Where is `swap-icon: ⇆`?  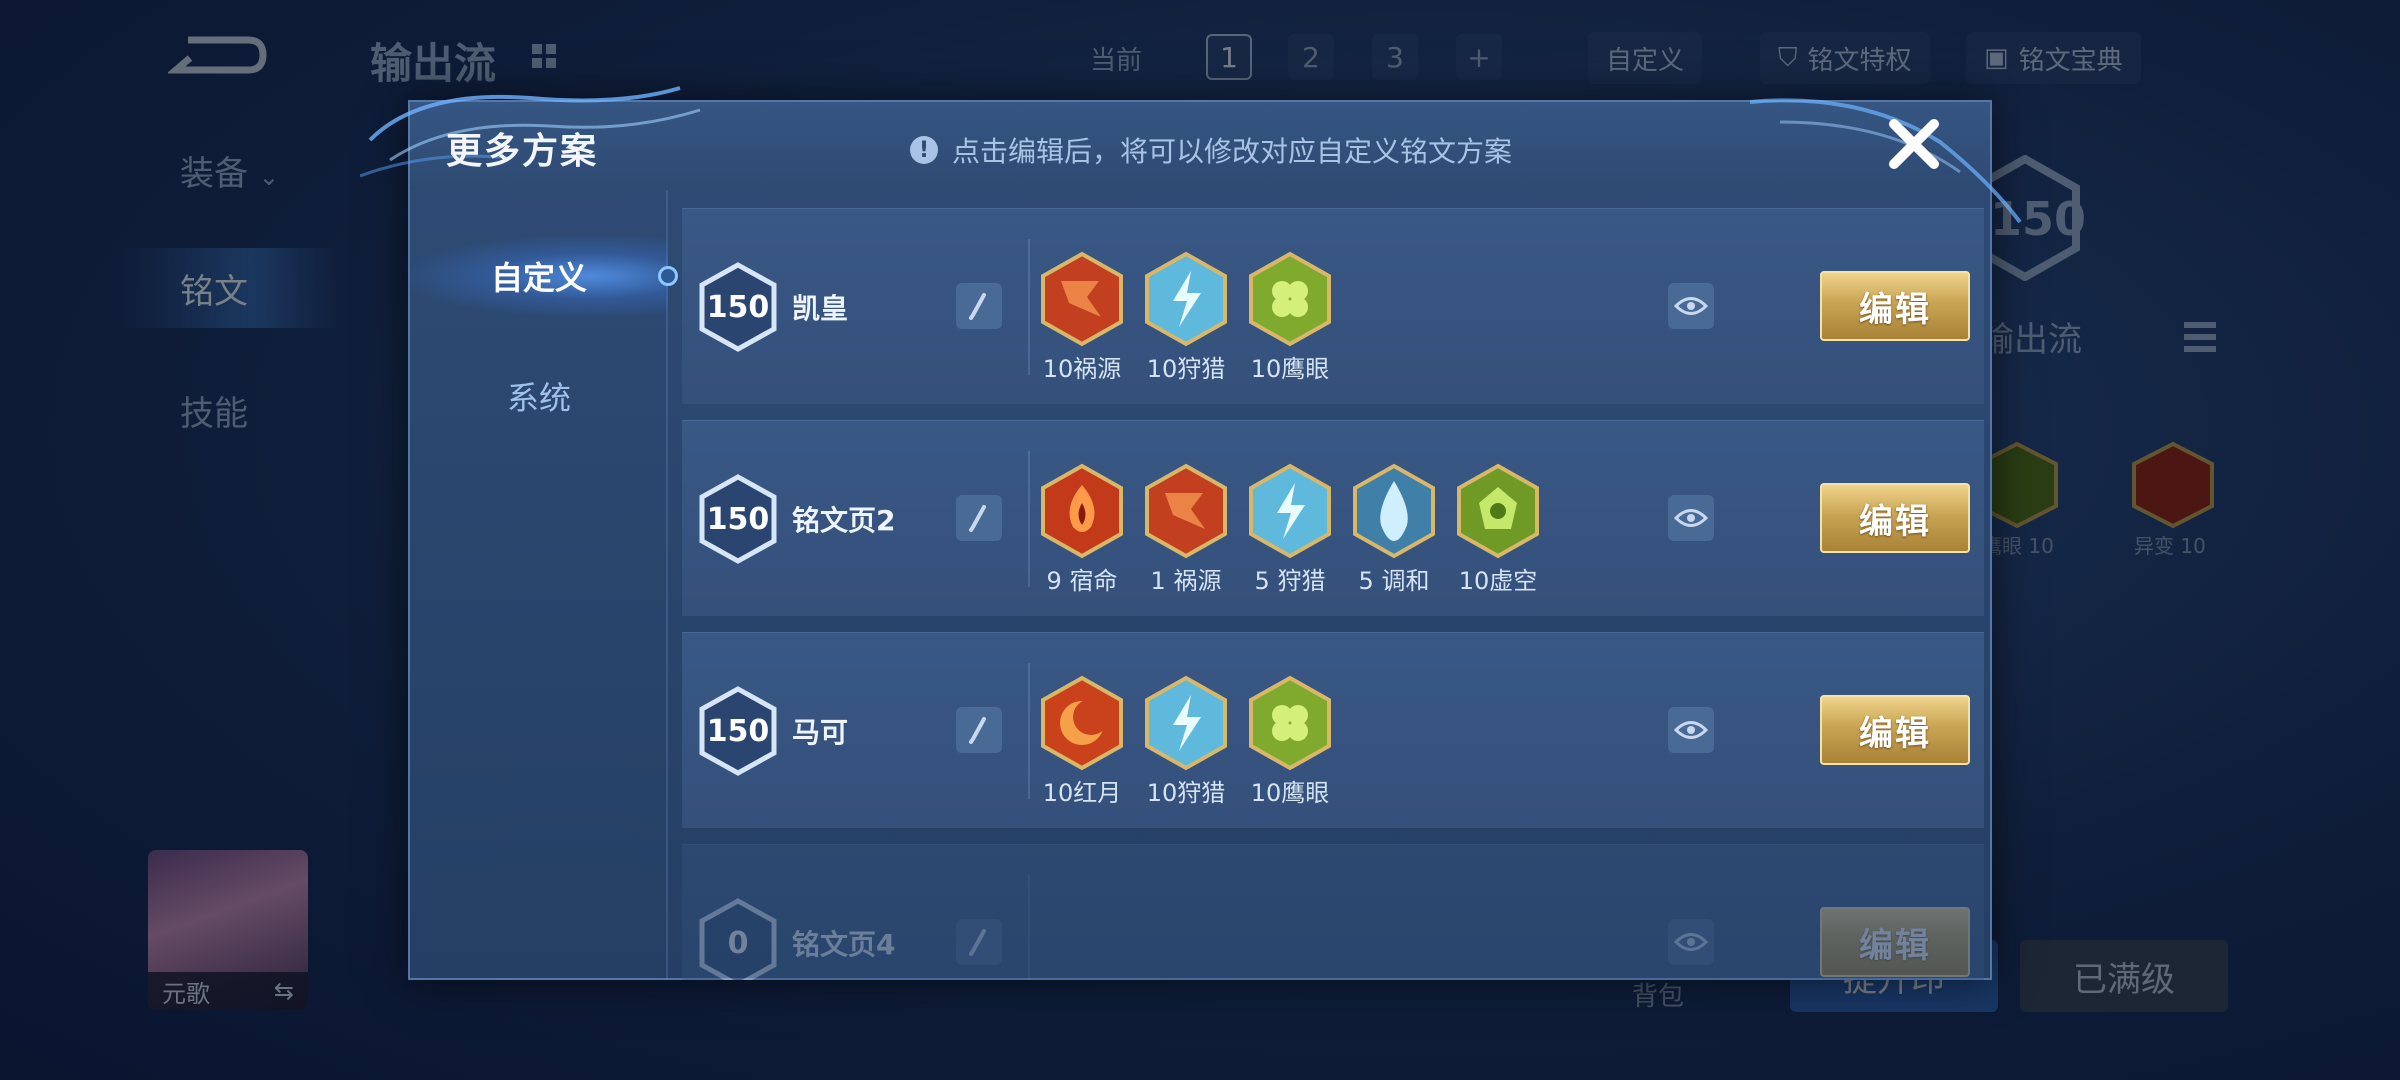
swap-icon: ⇆ is located at coordinates (284, 991).